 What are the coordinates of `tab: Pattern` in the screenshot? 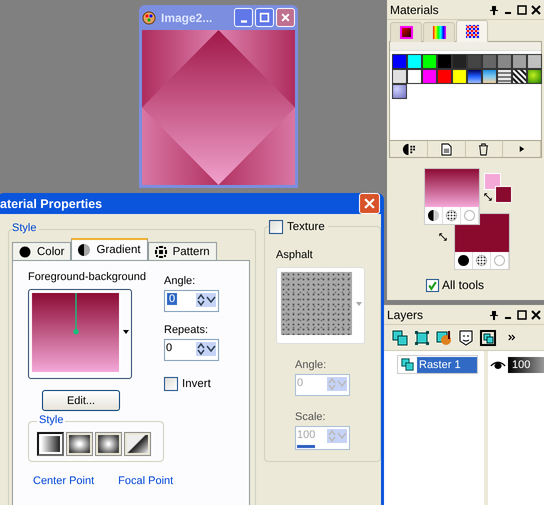 It's located at (182, 251).